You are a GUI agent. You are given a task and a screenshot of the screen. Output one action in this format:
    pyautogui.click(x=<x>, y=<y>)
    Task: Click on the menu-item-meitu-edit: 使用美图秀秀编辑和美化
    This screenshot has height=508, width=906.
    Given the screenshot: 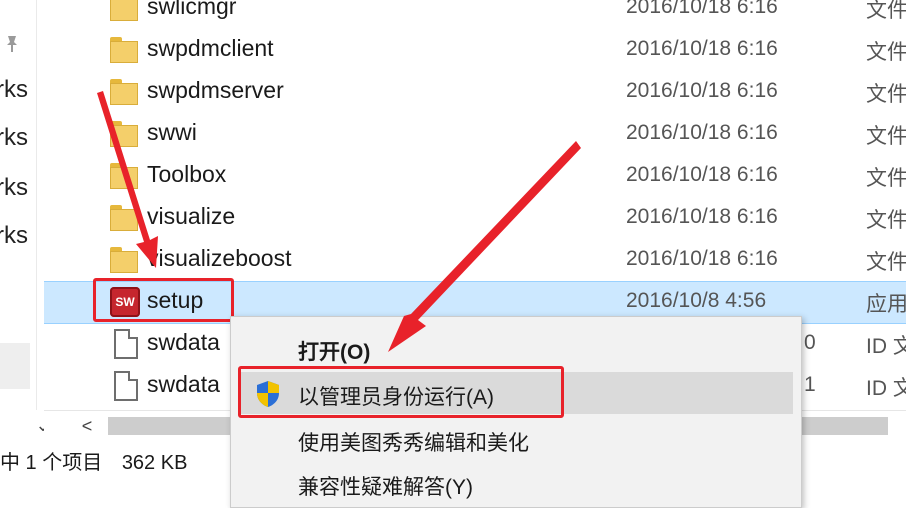 What is the action you would take?
    pyautogui.click(x=516, y=439)
    